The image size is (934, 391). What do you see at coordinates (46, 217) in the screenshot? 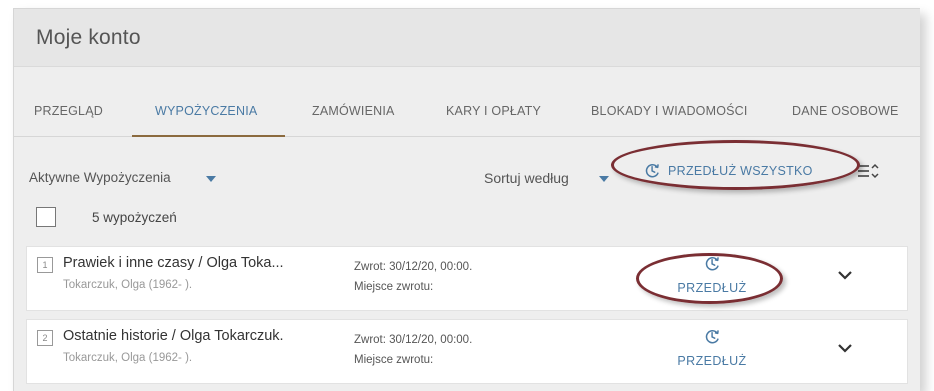
I see `select-all-checkbox` at bounding box center [46, 217].